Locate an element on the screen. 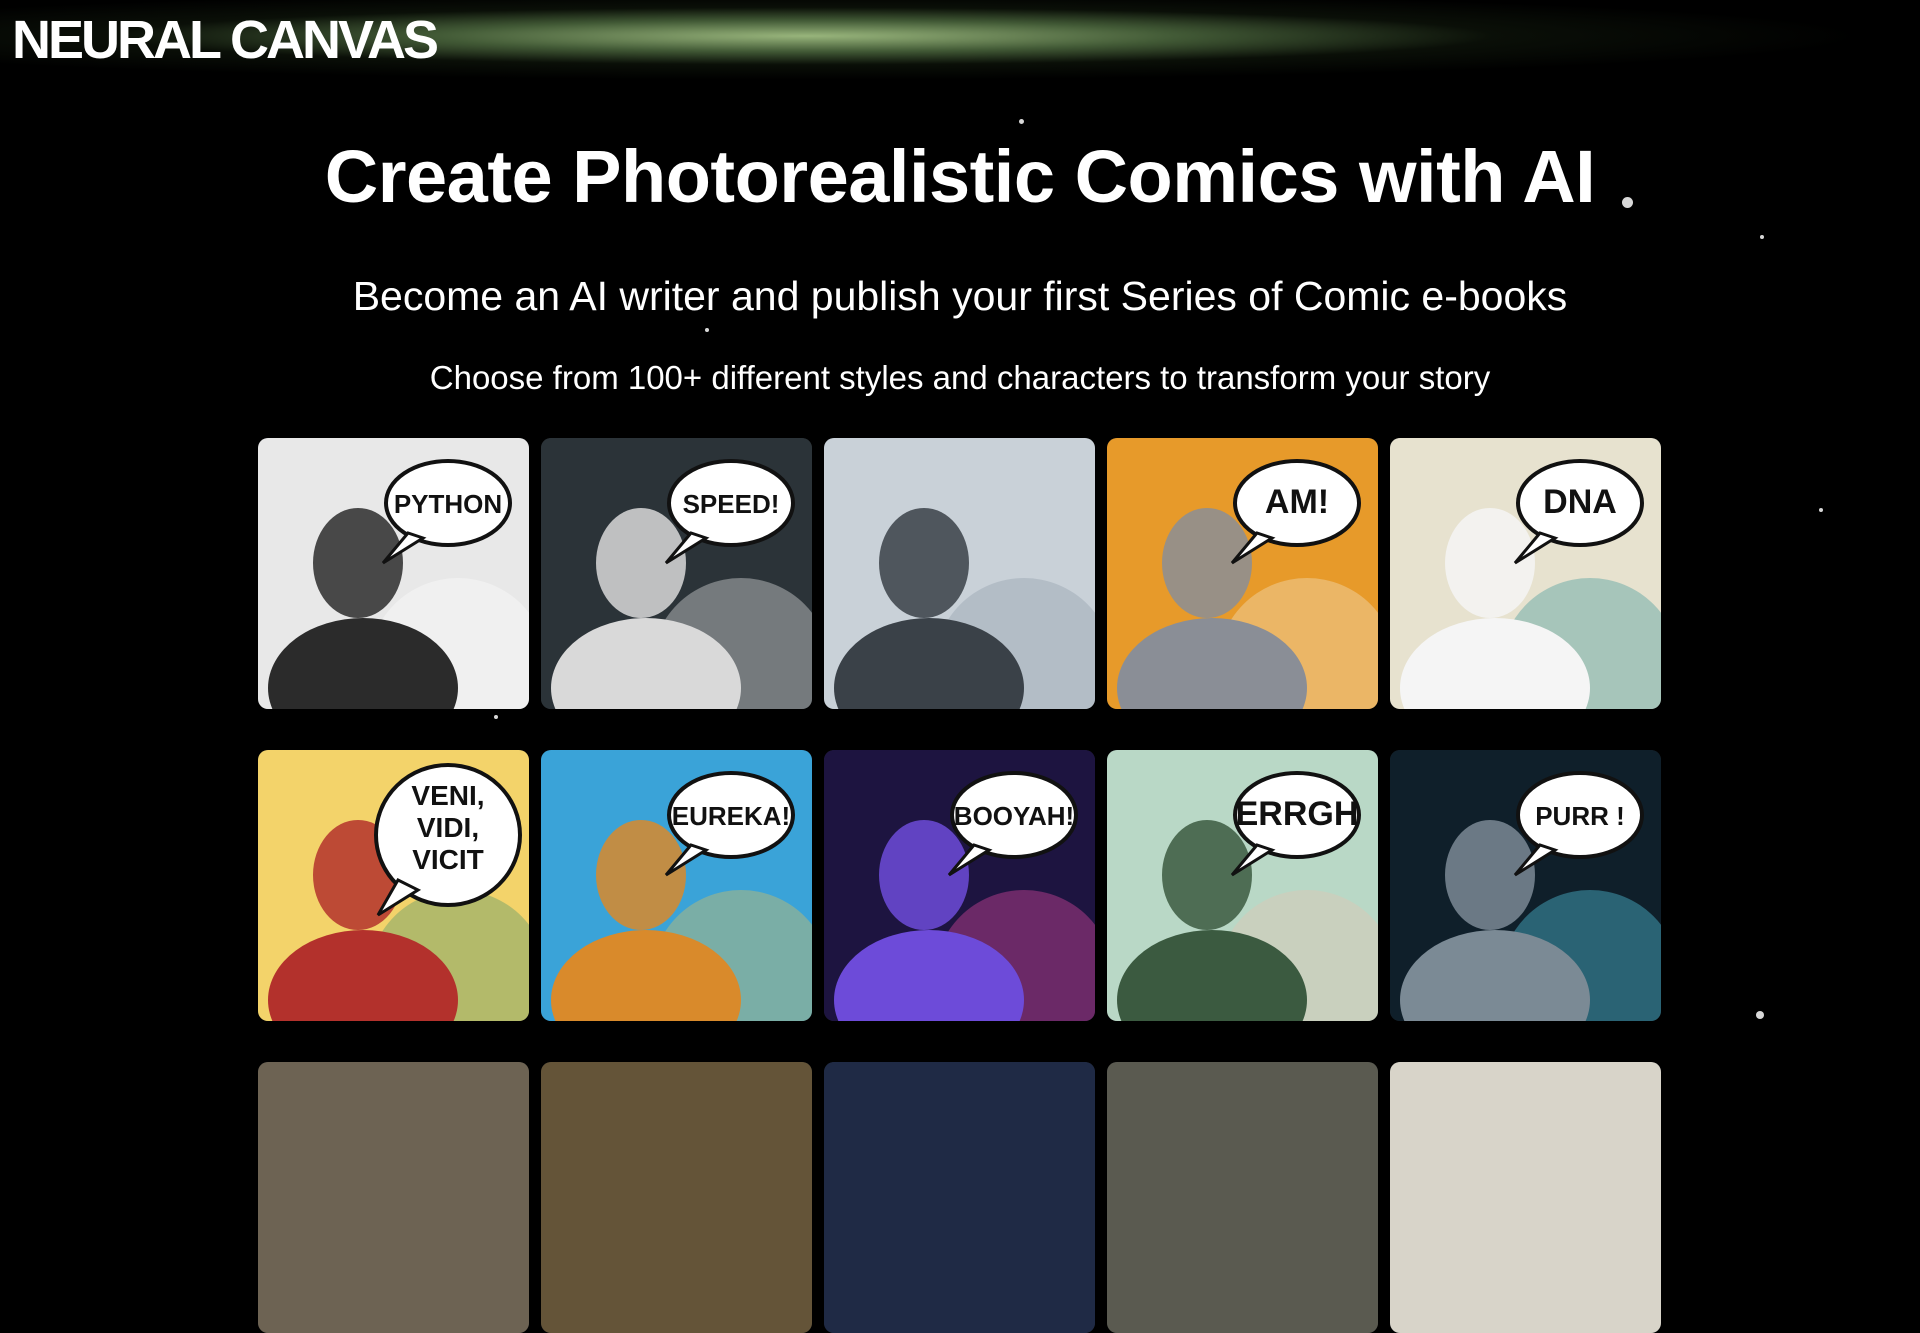 The height and width of the screenshot is (1333, 1920). knight-woman-illustration: AM! is located at coordinates (1242, 573).